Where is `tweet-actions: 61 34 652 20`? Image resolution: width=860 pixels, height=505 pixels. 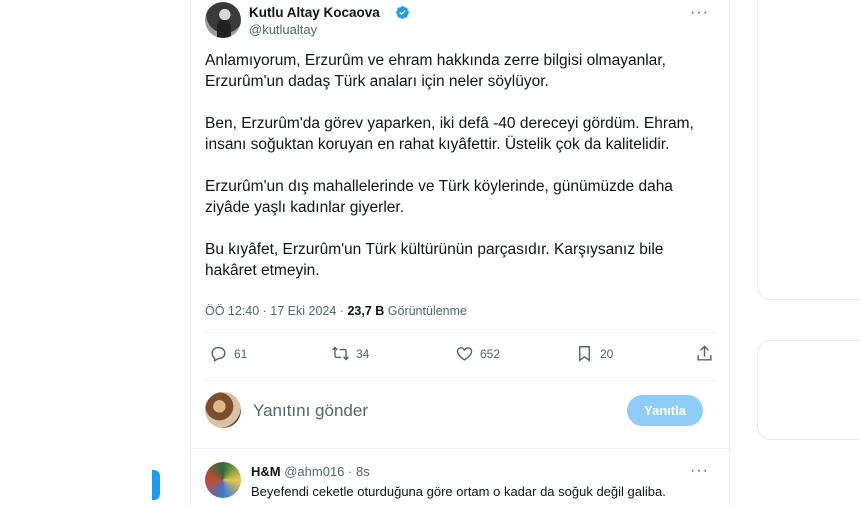
tweet-actions: 61 34 652 20 is located at coordinates (461, 356).